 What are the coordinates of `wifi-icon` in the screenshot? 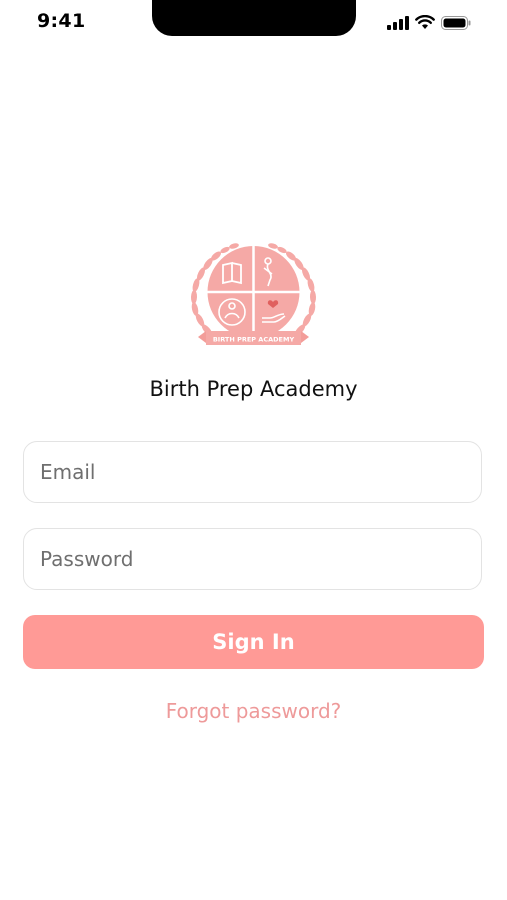 It's located at (425, 22).